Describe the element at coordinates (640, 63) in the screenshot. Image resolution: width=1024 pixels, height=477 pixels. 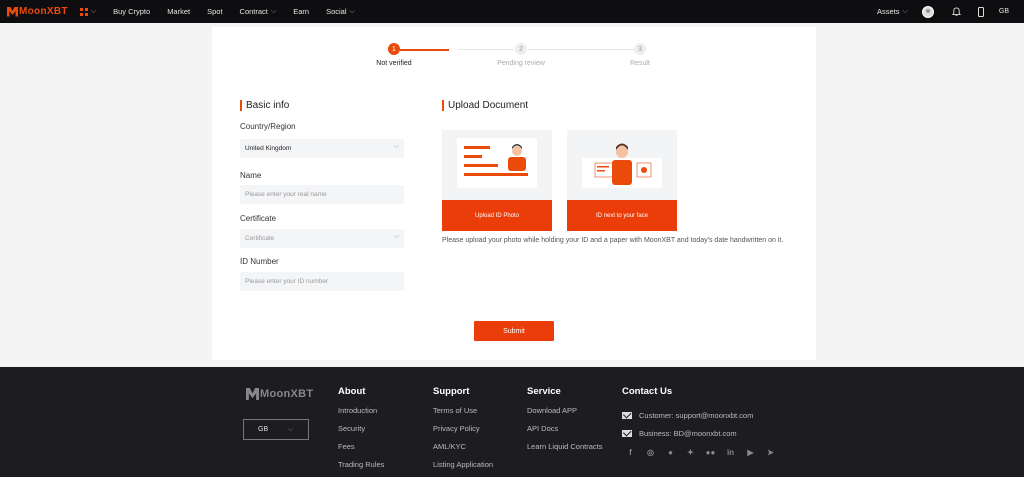
I see `step-3-label: Result` at that location.